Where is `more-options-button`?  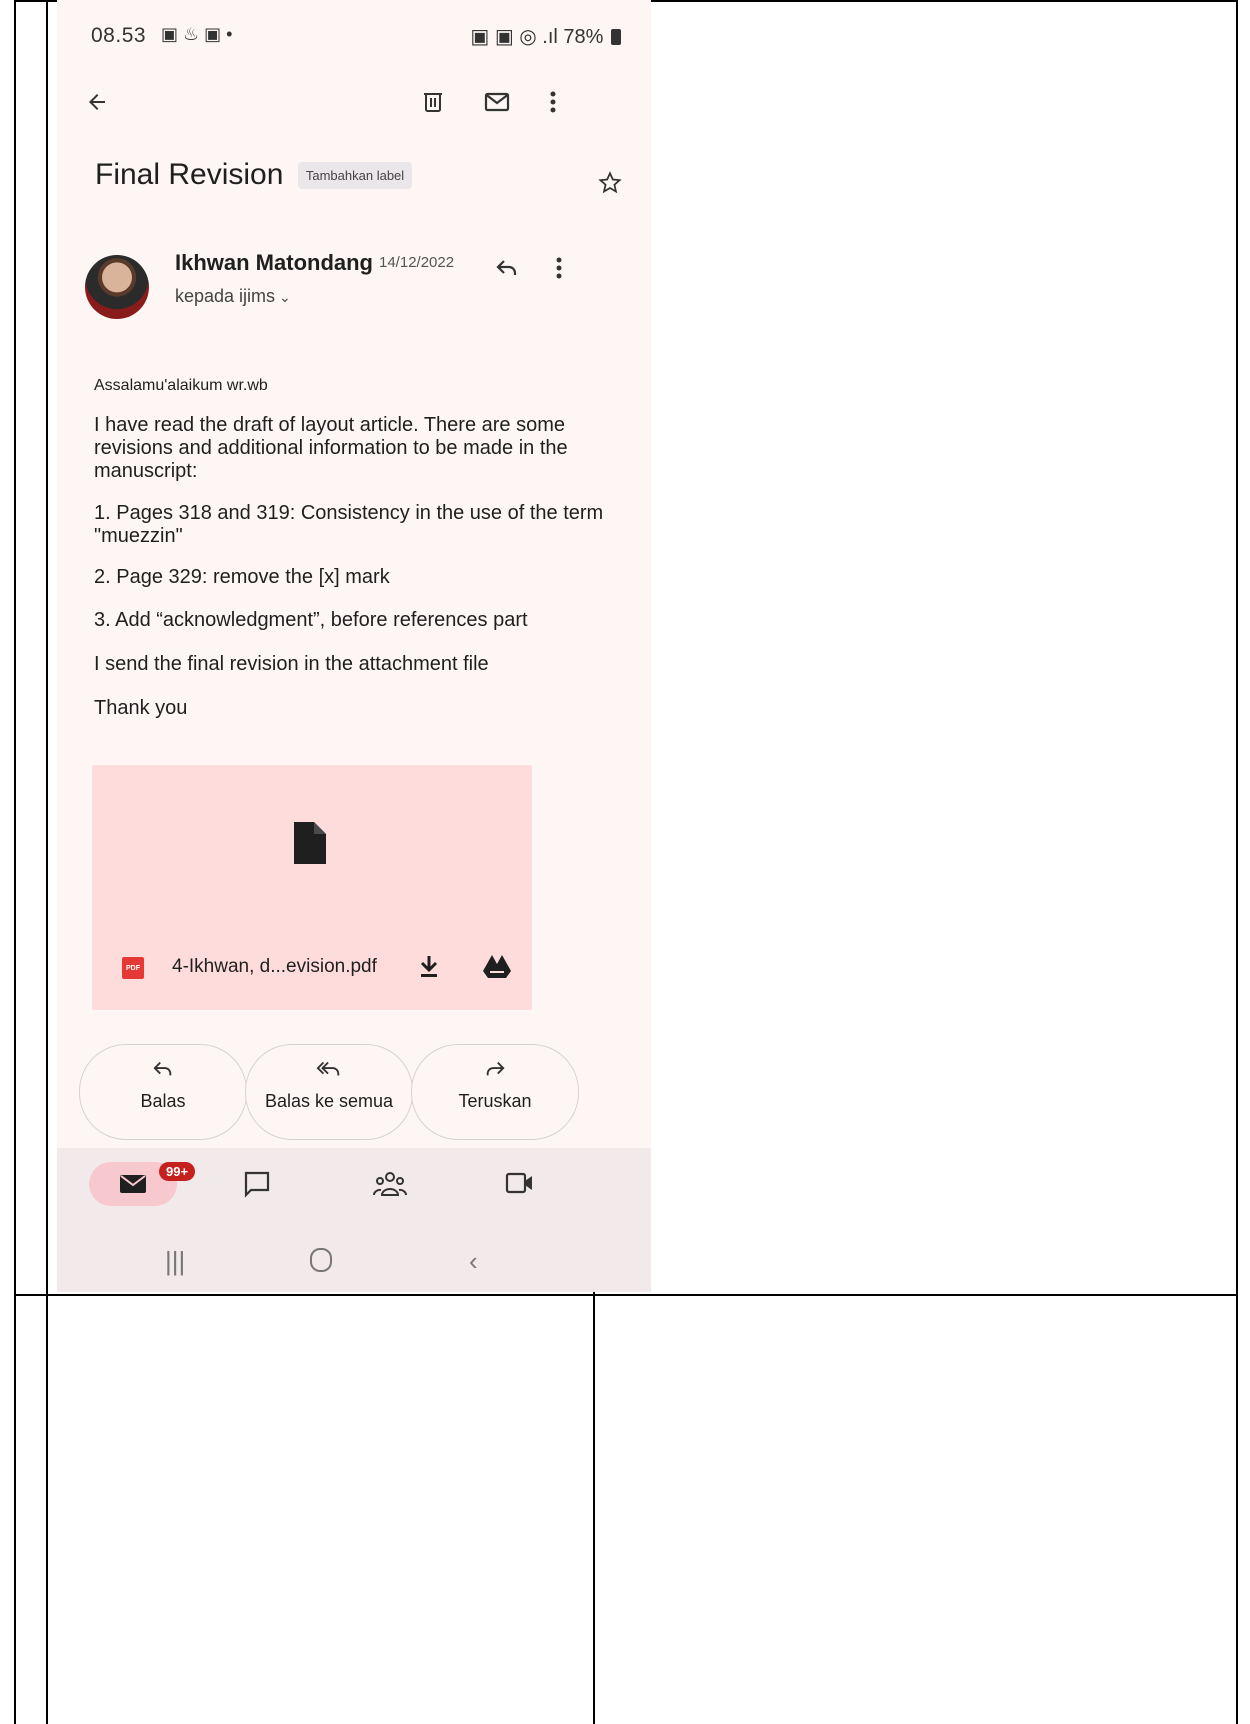 more-options-button is located at coordinates (553, 102).